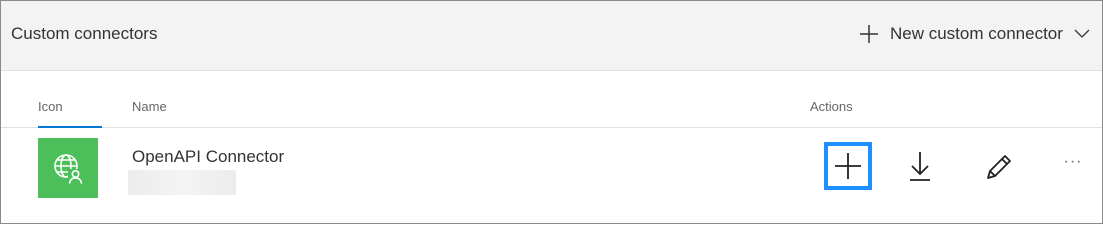 This screenshot has width=1103, height=240. What do you see at coordinates (70, 127) in the screenshot?
I see `column-sort-indicator` at bounding box center [70, 127].